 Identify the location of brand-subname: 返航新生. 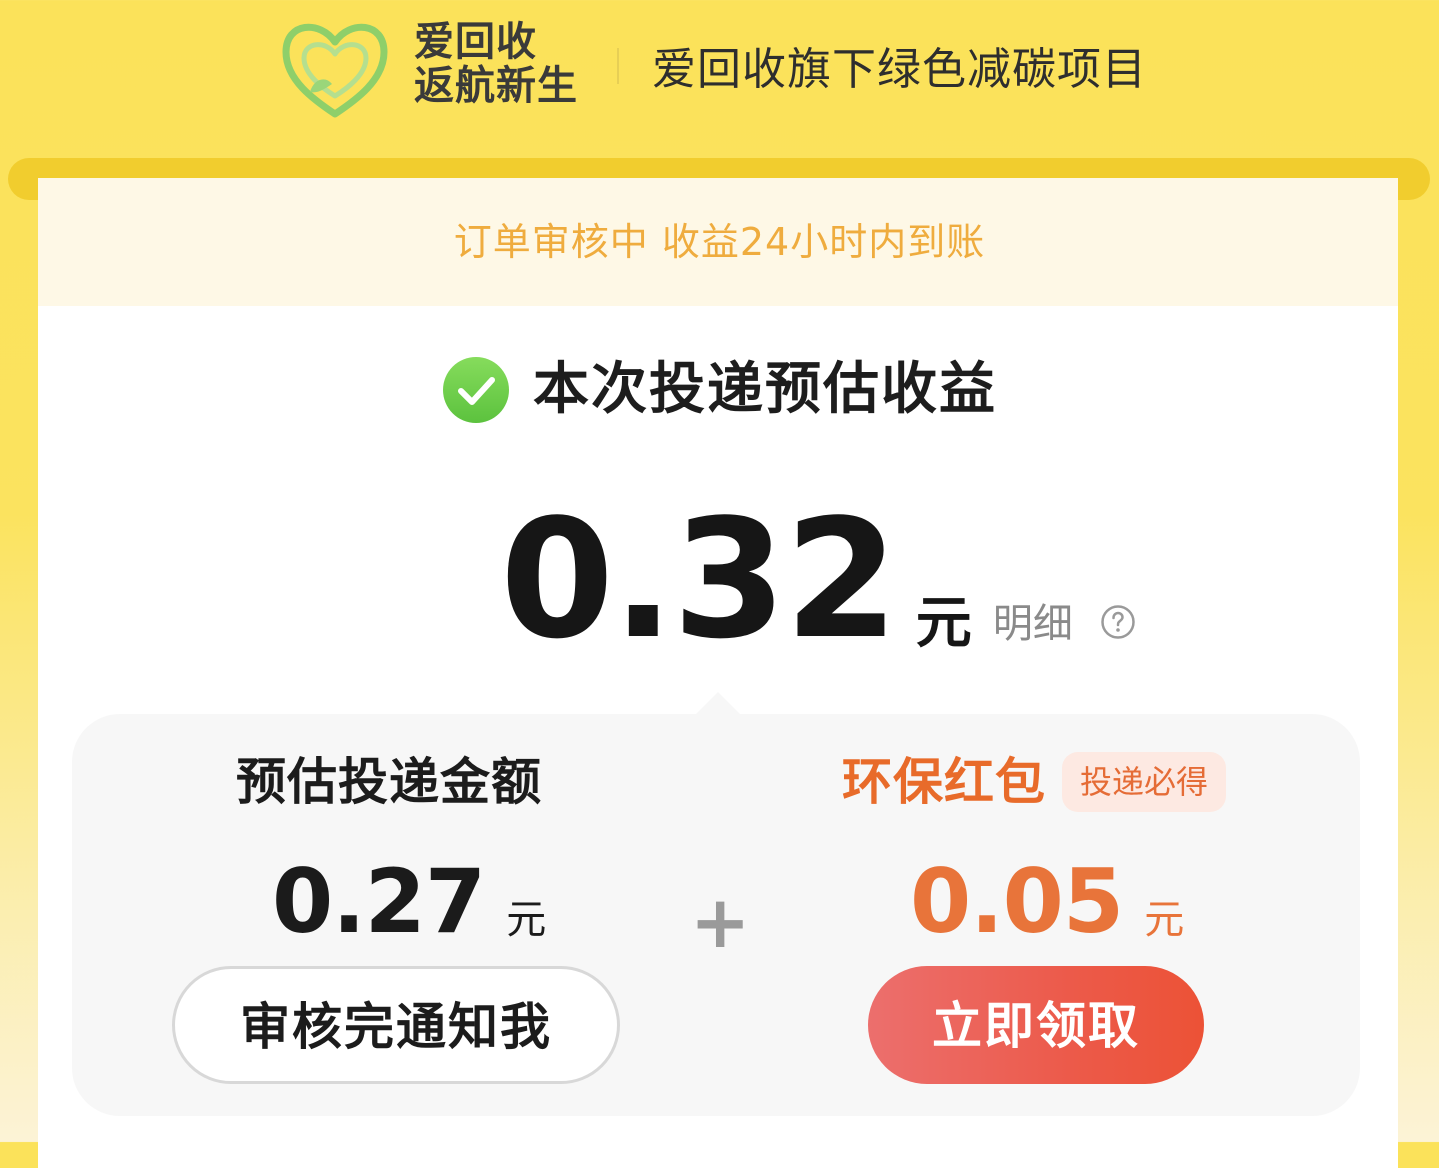
(496, 86).